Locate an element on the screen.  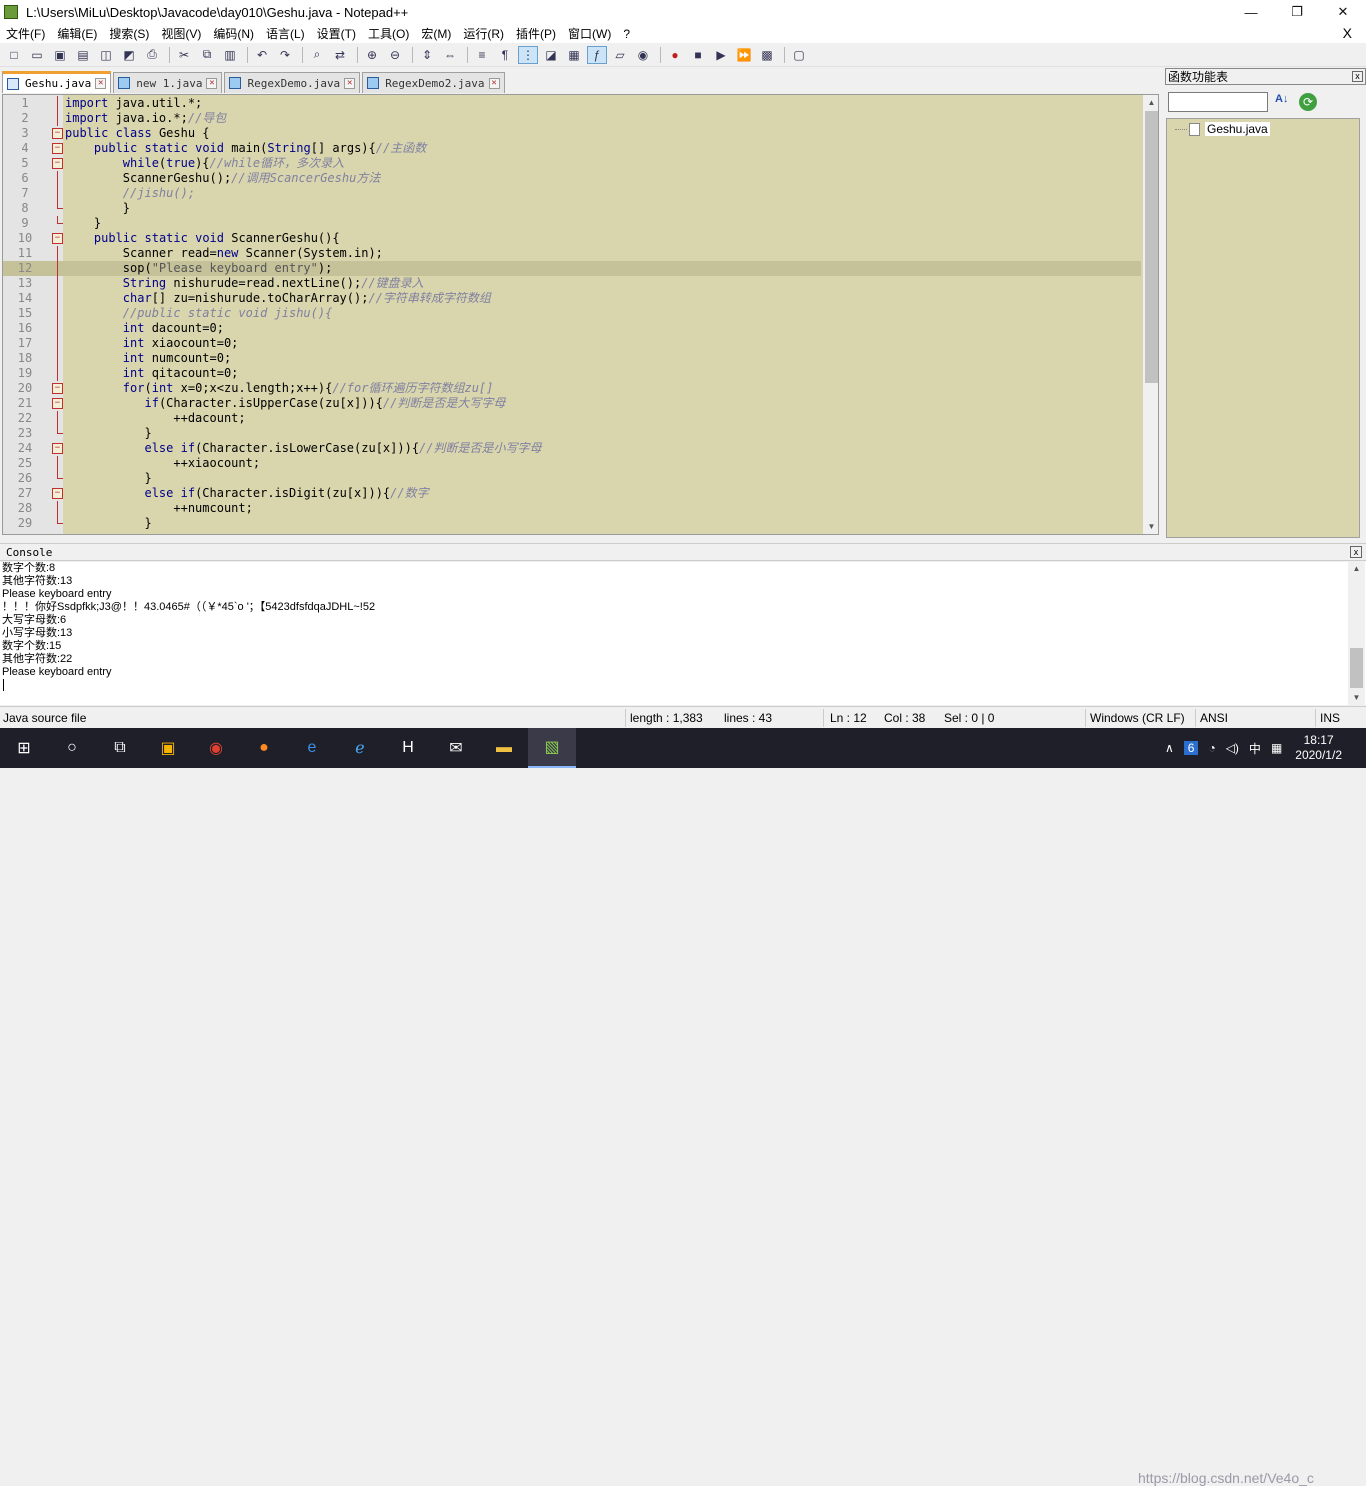
zoom-in-icon: ⊕ is located at coordinates (372, 55).